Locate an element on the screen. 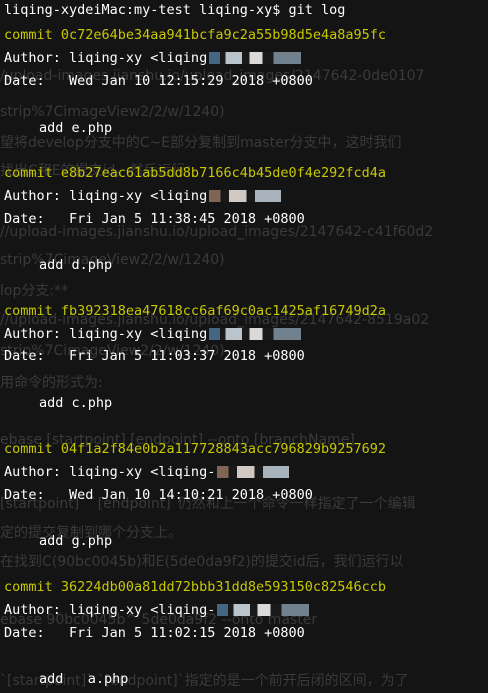  commit-message: add a.php is located at coordinates (84, 679).